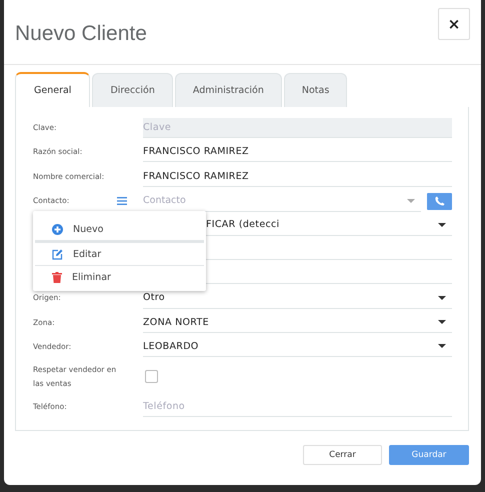 The height and width of the screenshot is (492, 485). What do you see at coordinates (297, 347) in the screenshot?
I see `select-field: LEOBARDO` at bounding box center [297, 347].